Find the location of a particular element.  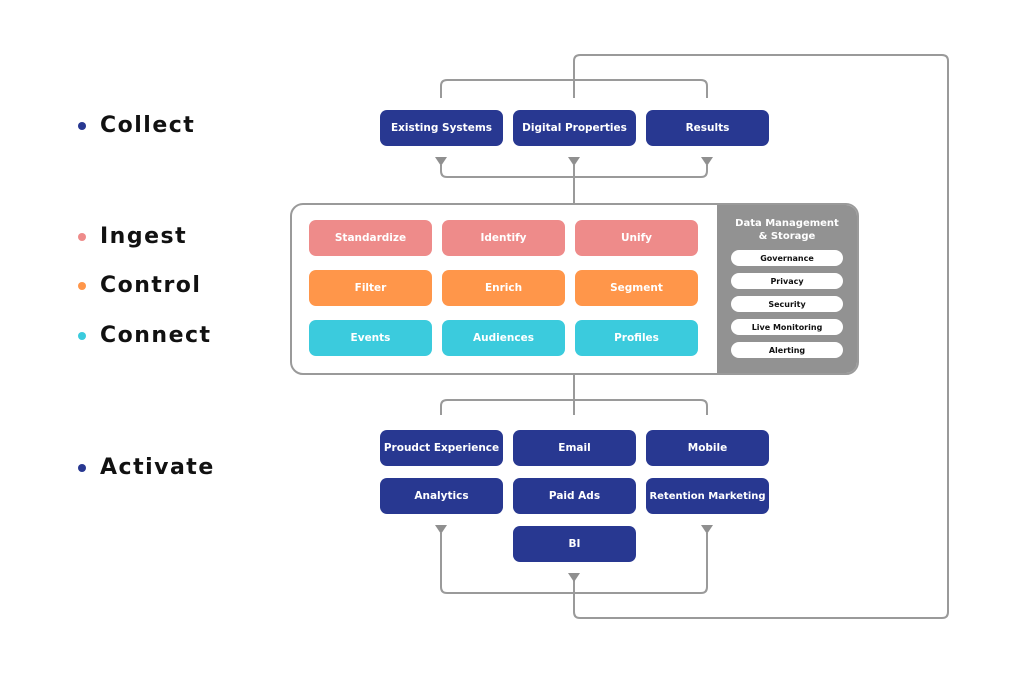

ingest-standardize: Standardize is located at coordinates (370, 238).